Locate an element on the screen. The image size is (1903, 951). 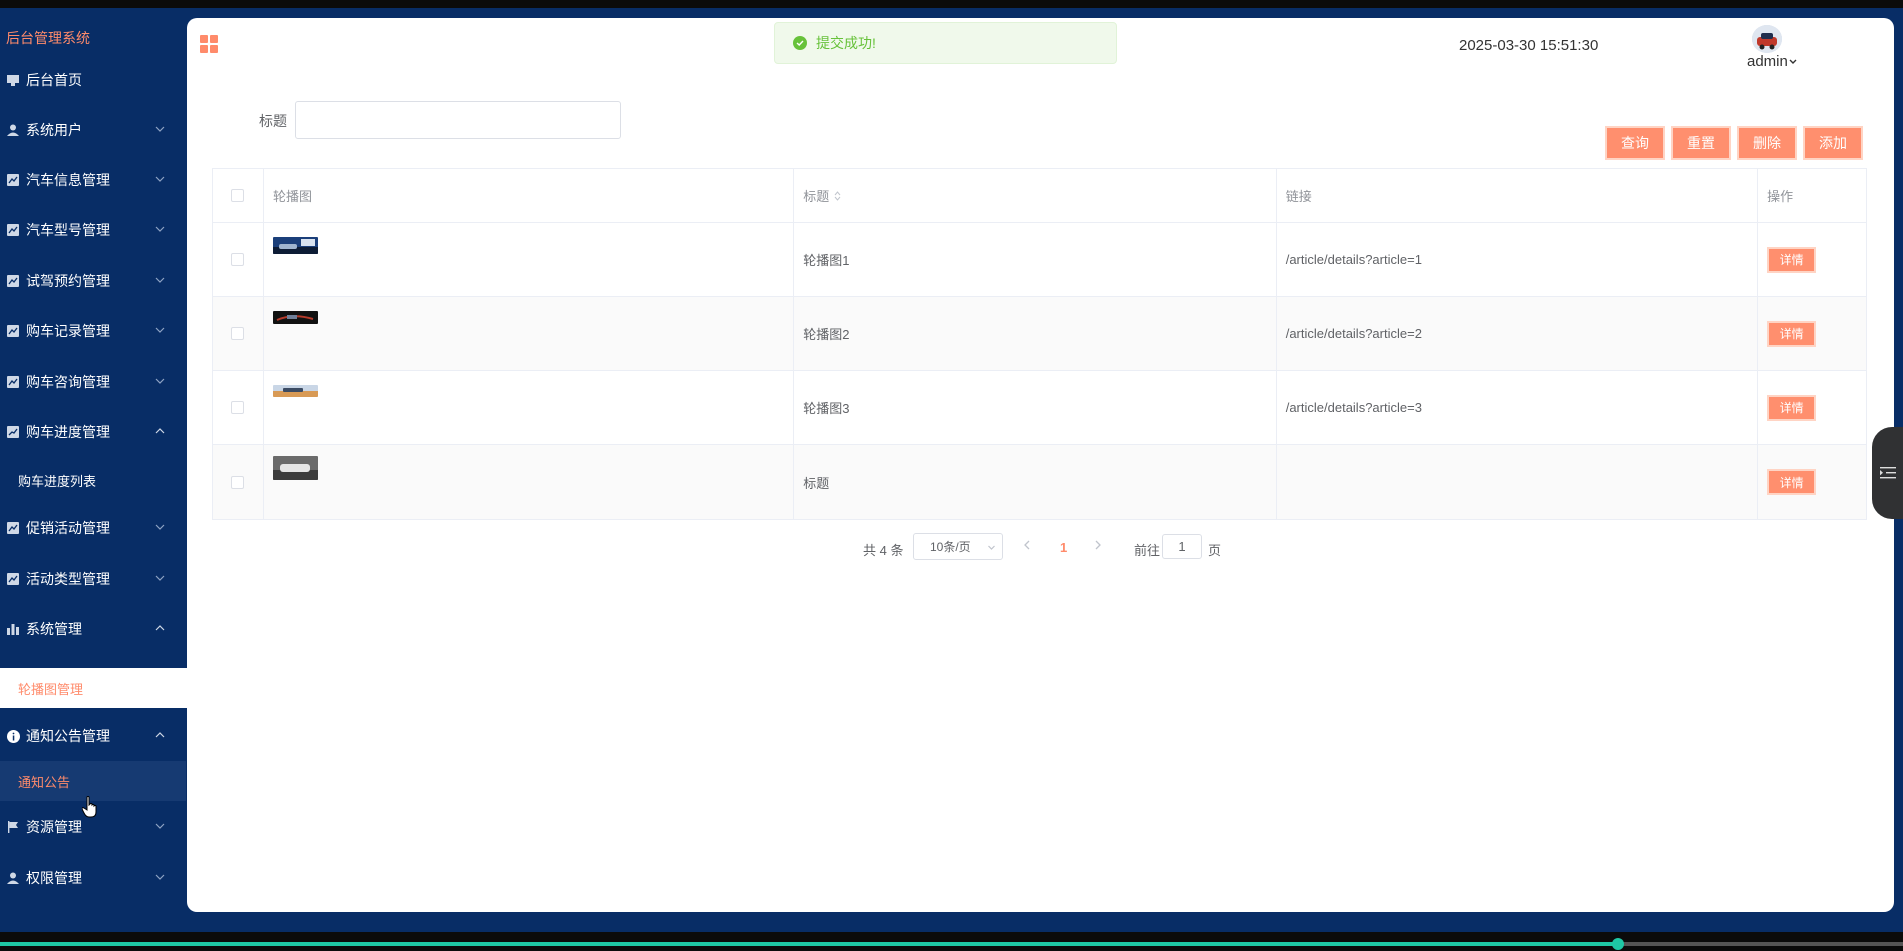
progress-knob is located at coordinates (1617, 944).